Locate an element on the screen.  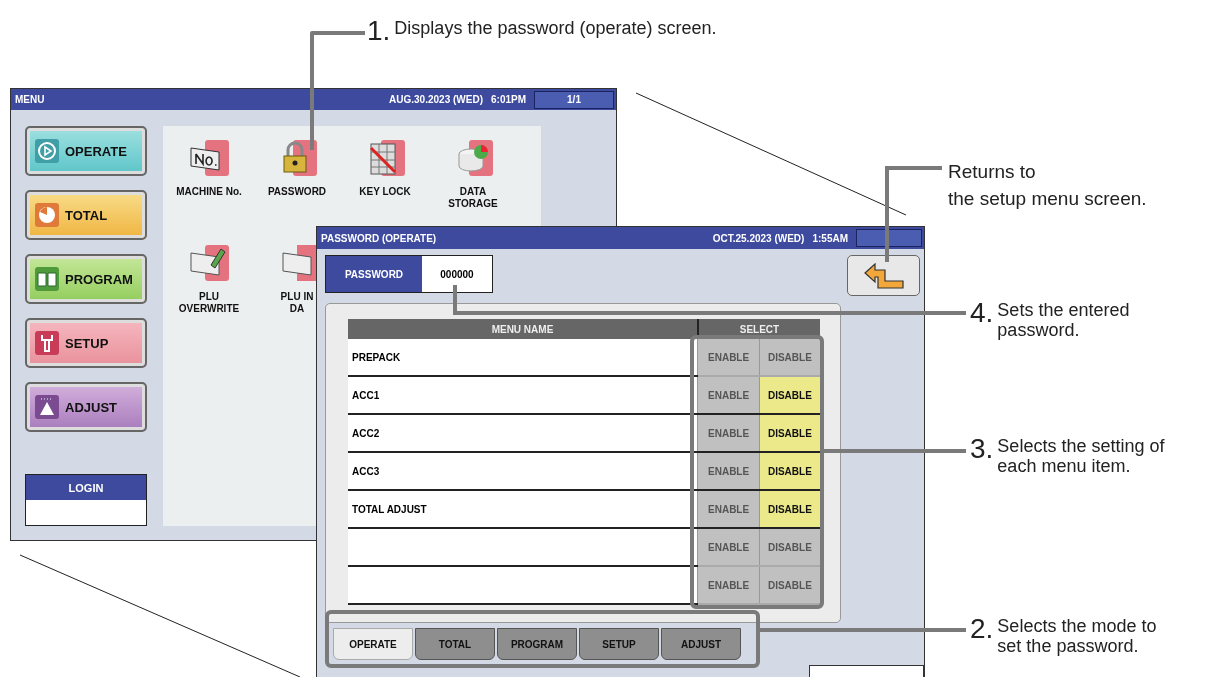
table-cell: TOTAL ADJUST is located at coordinates (523, 509).